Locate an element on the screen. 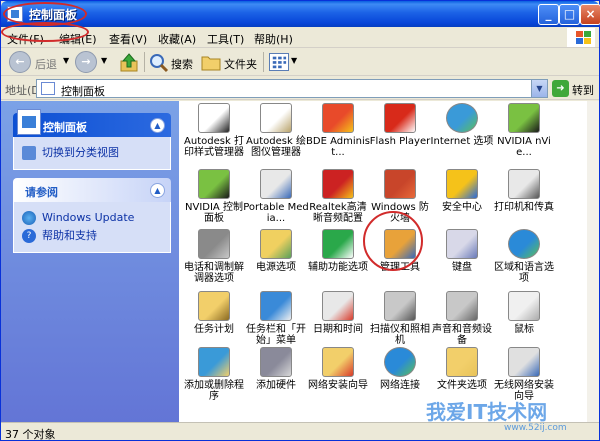 This screenshot has height=441, width=600. views-icon is located at coordinates (279, 62).